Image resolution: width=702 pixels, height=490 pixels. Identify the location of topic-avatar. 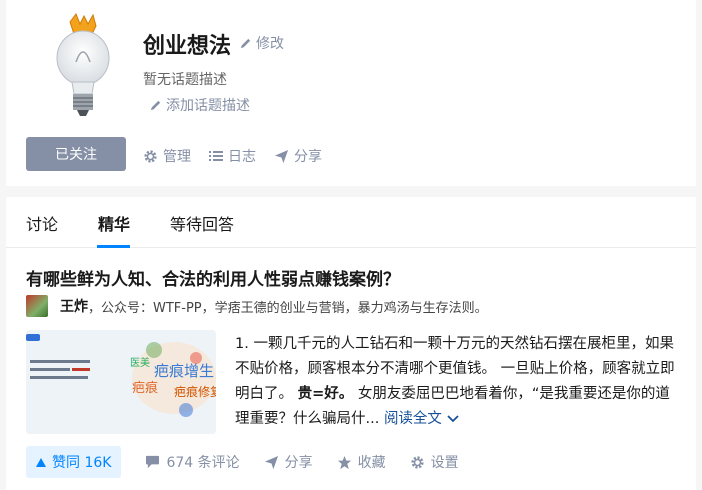
(83, 66).